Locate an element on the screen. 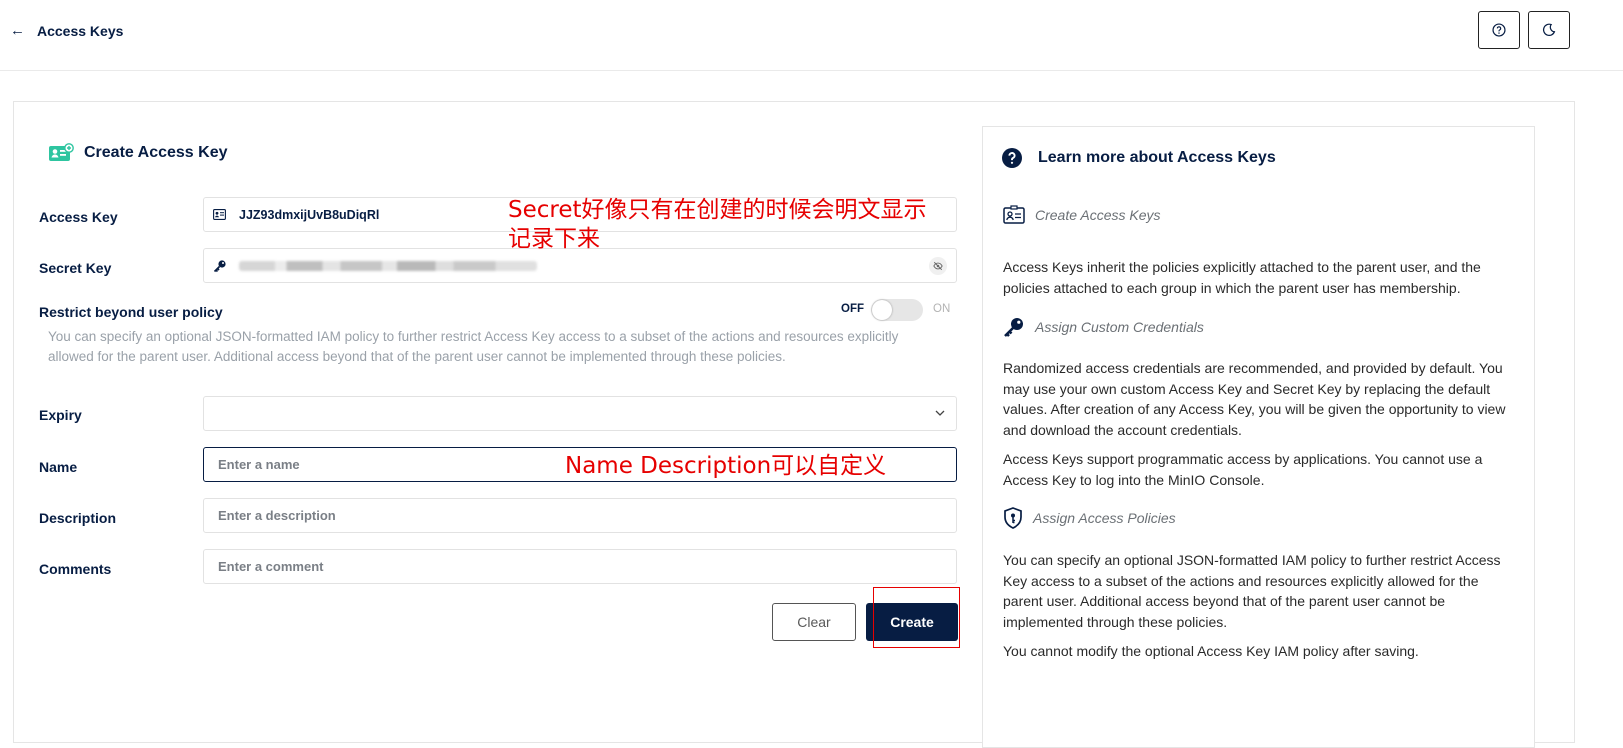  annotation-name-note: Name Description可以自定义 is located at coordinates (726, 466).